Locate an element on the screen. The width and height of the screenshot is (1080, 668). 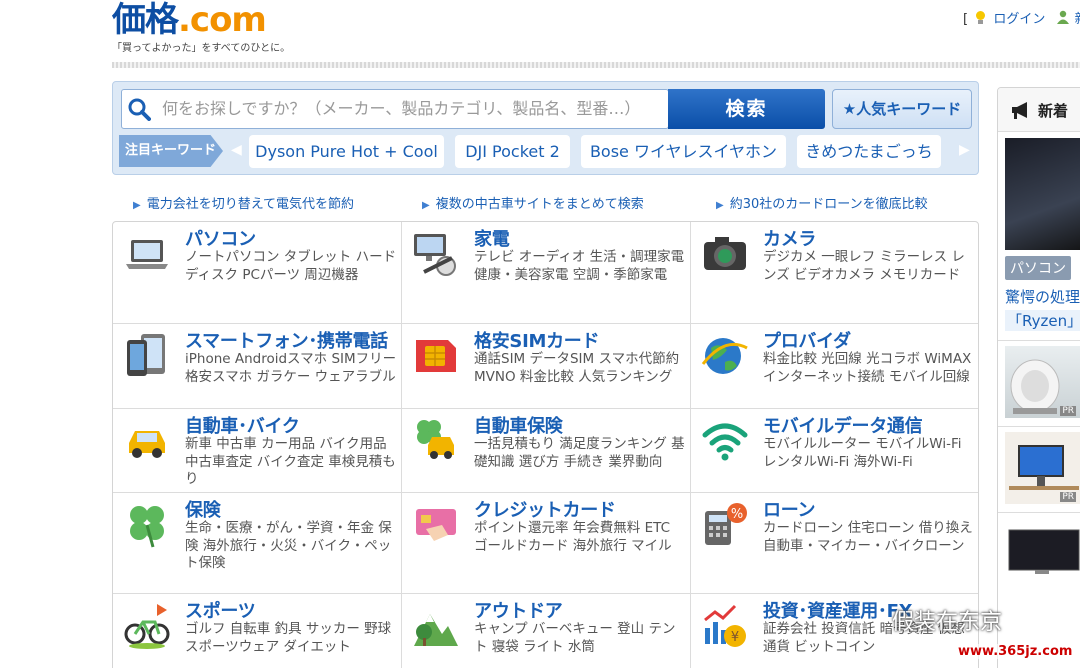
popular-keywords-button: ★人気キーワード is located at coordinates (902, 109).